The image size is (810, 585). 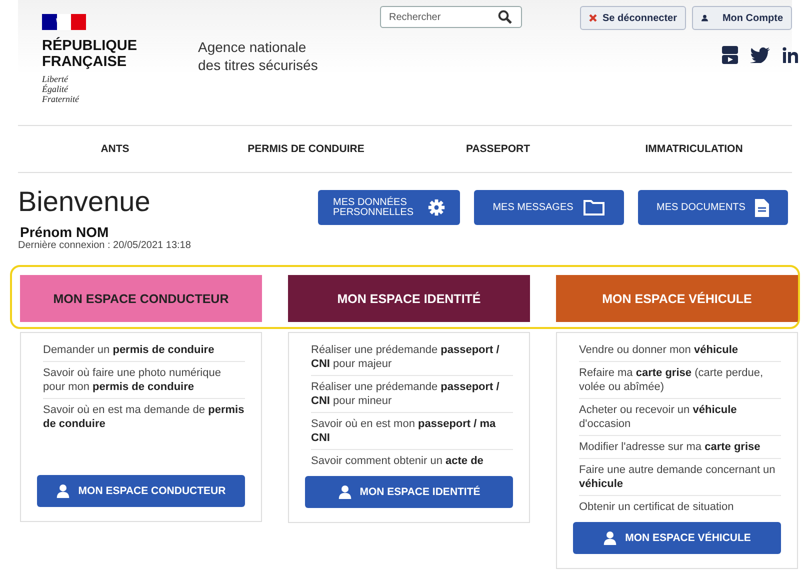 I want to click on space-header: MON ESPACE IDENTITÉ, so click(x=409, y=298).